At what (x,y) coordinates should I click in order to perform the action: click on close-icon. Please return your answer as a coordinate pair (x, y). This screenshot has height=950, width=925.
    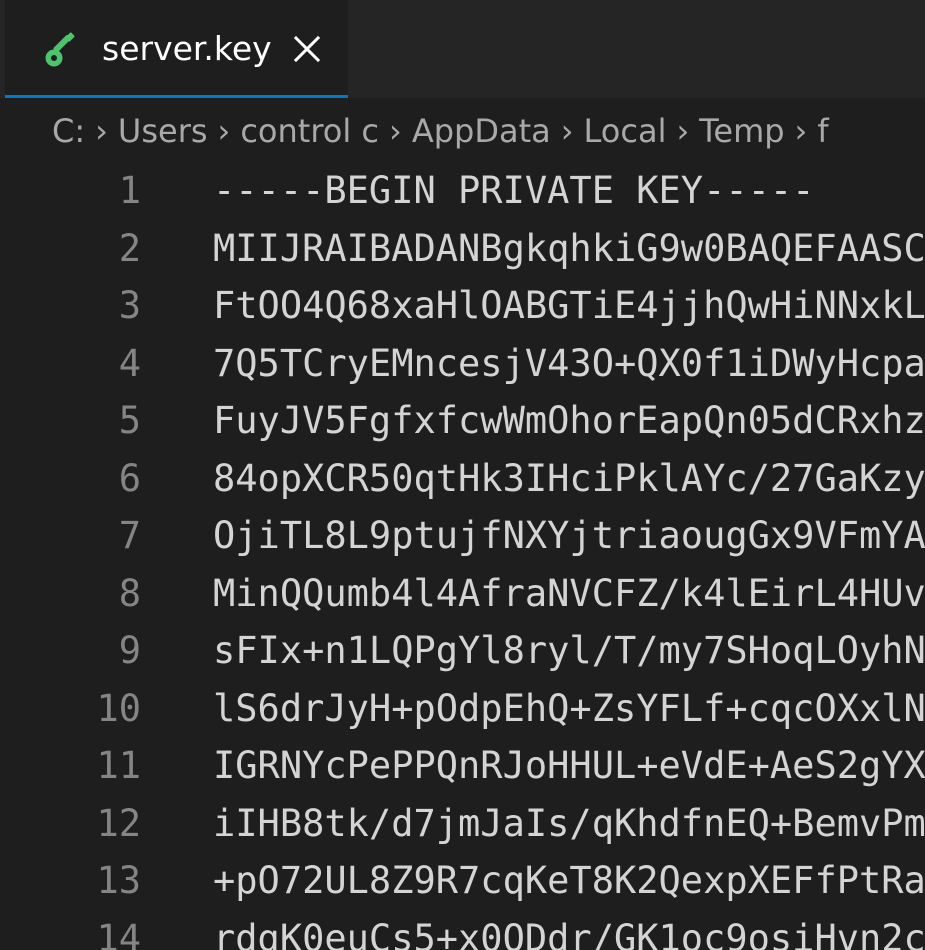
    Looking at the image, I should click on (307, 49).